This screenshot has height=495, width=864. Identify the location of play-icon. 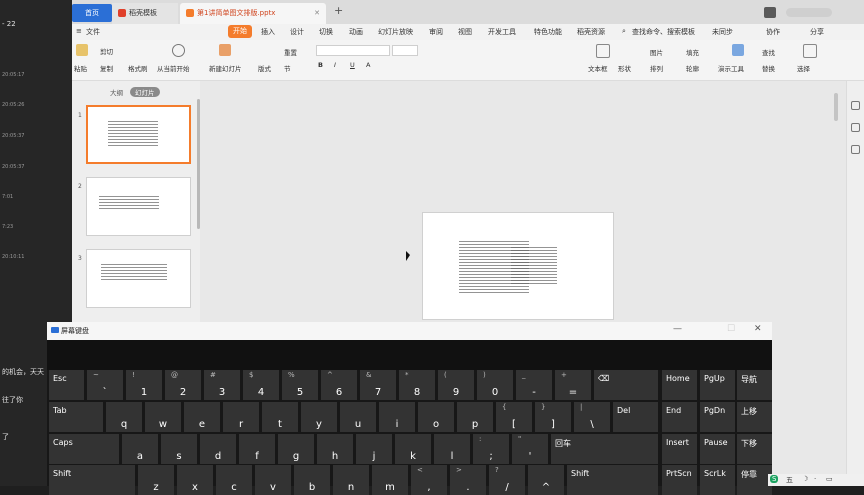
(178, 50).